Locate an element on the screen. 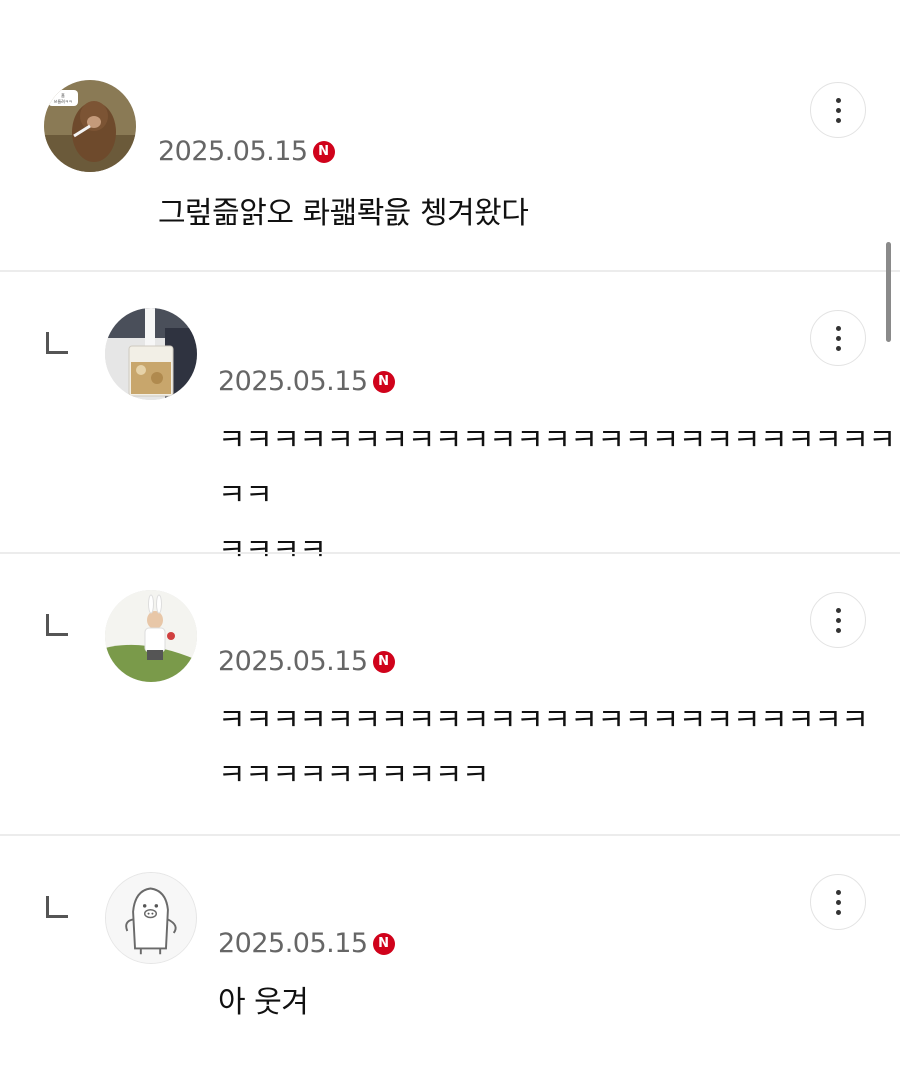 Image resolution: width=900 pixels, height=1078 pixels. bunny-ears-person-avatar is located at coordinates (151, 636).